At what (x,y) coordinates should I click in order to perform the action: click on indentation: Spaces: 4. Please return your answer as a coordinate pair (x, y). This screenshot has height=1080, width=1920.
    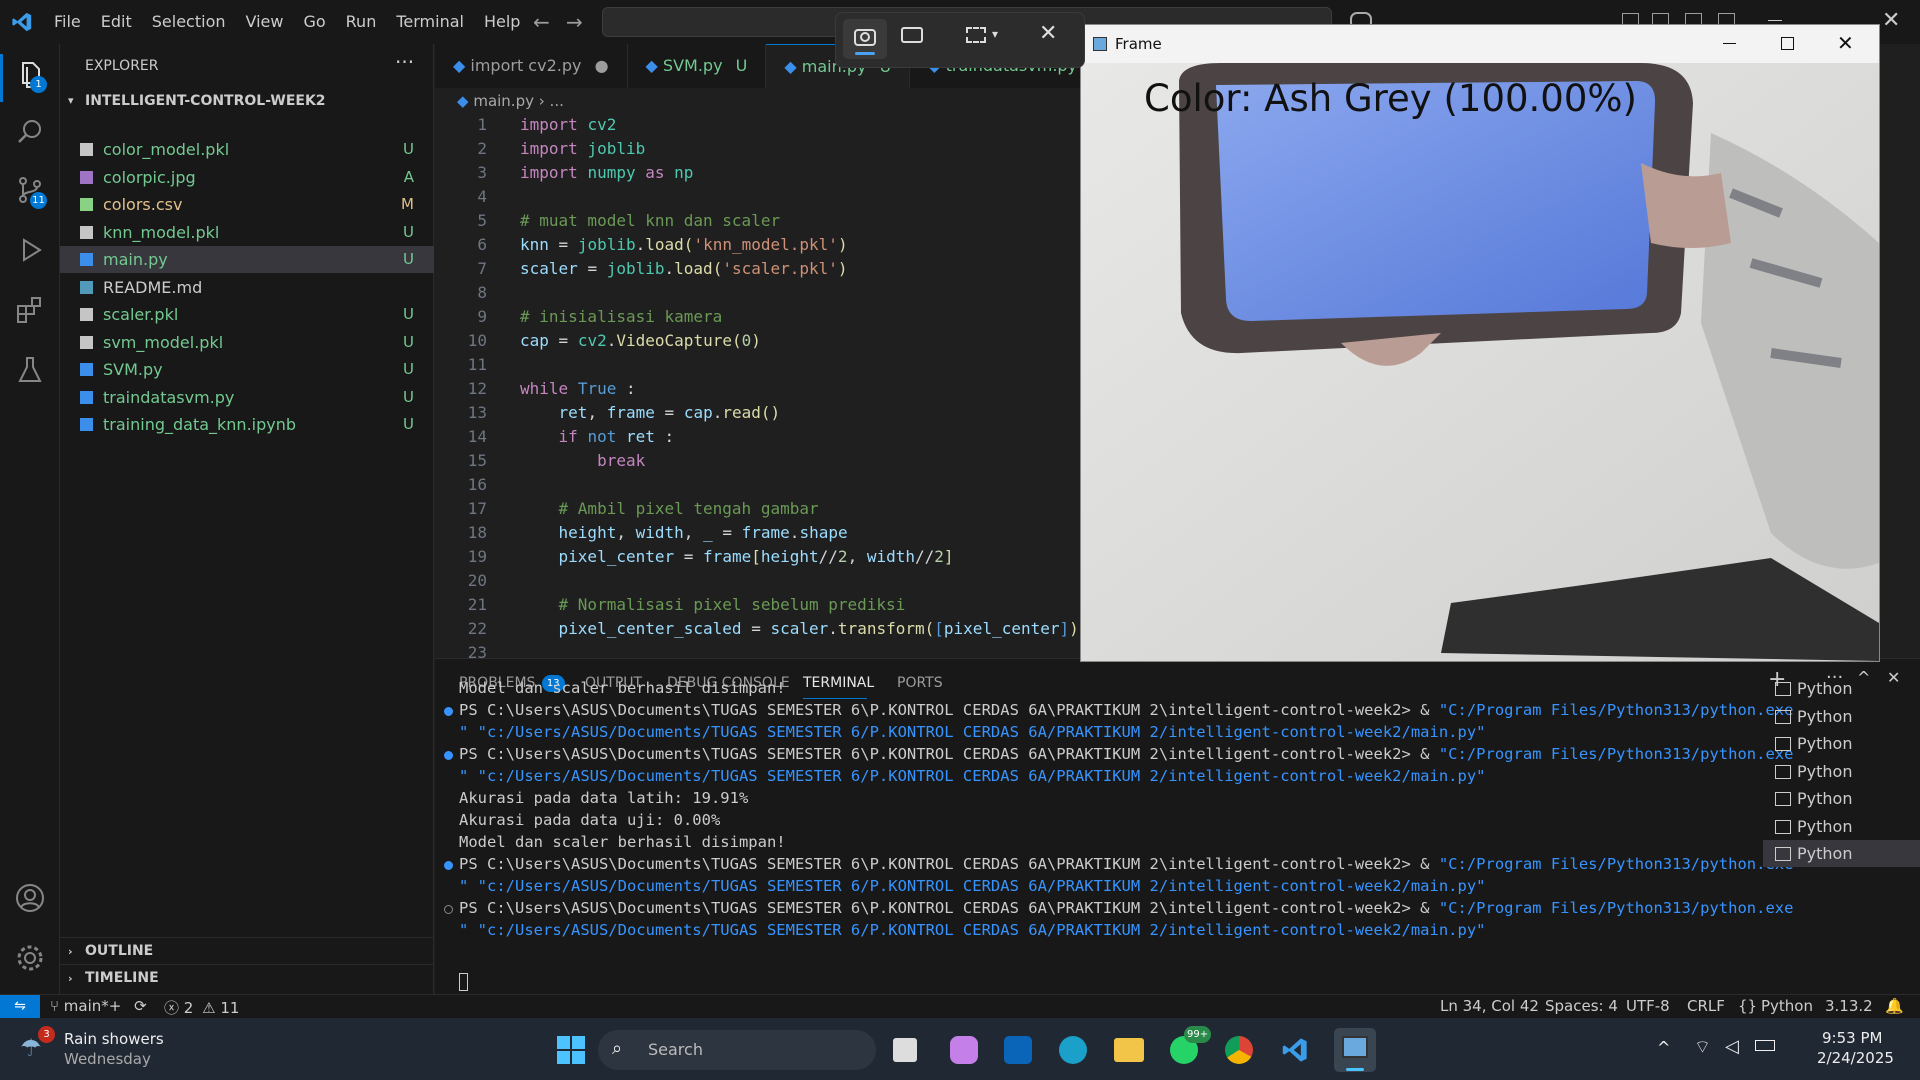
    Looking at the image, I should click on (1581, 1006).